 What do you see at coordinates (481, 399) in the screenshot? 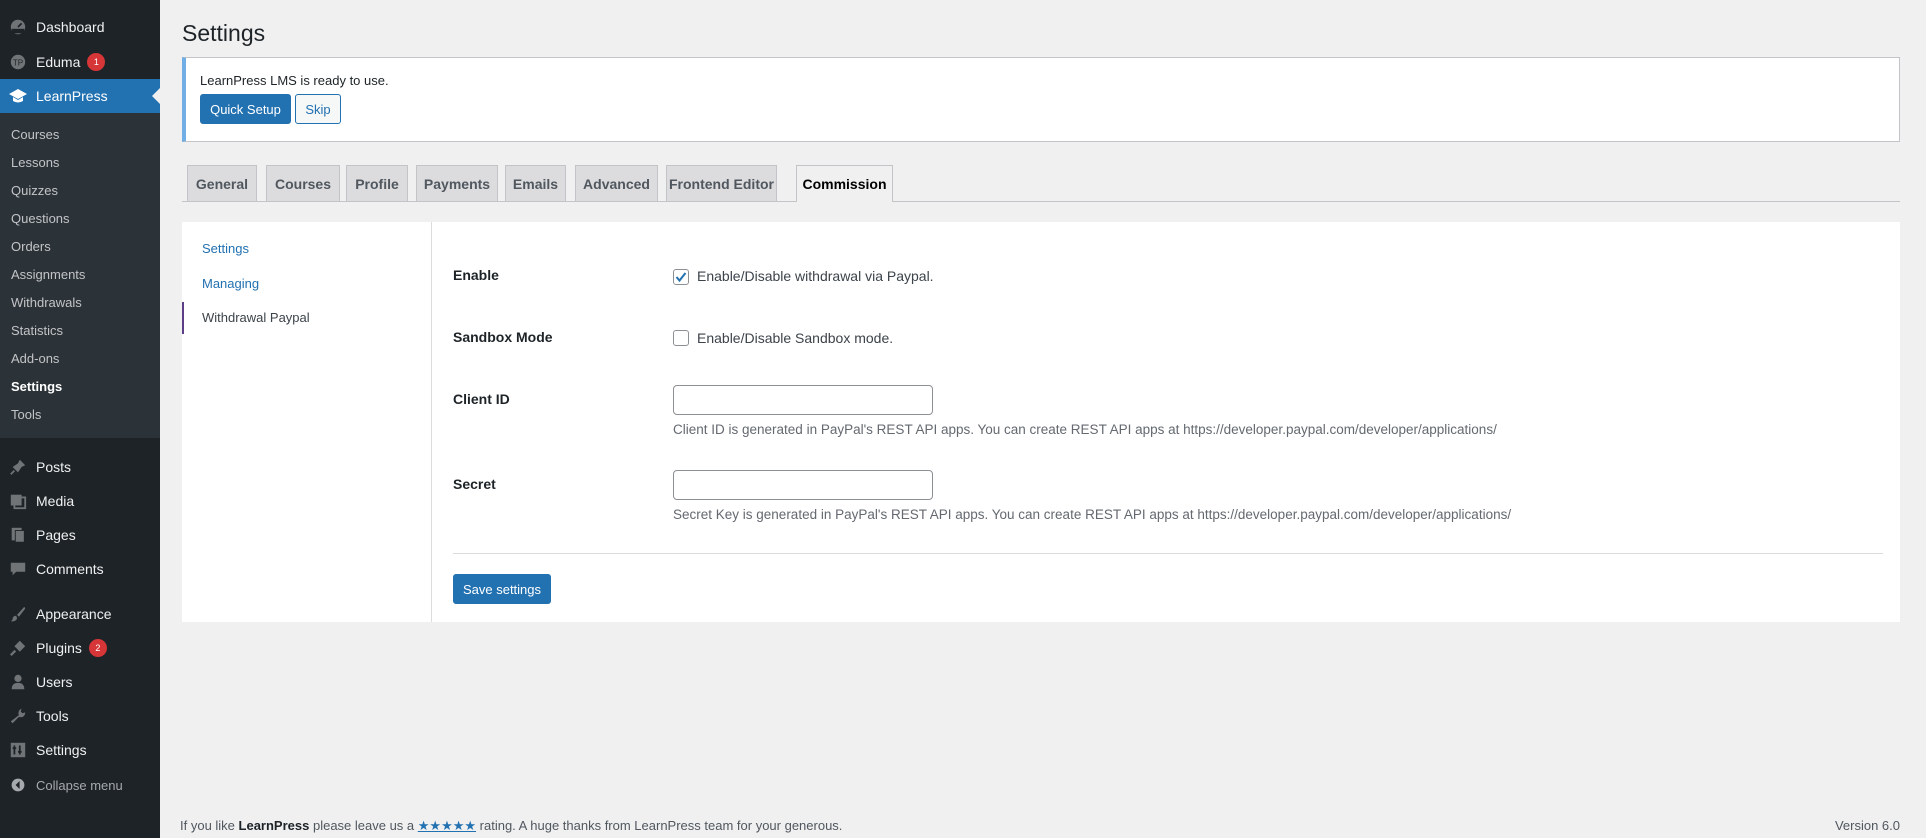
I see `client-id-label: Client ID` at bounding box center [481, 399].